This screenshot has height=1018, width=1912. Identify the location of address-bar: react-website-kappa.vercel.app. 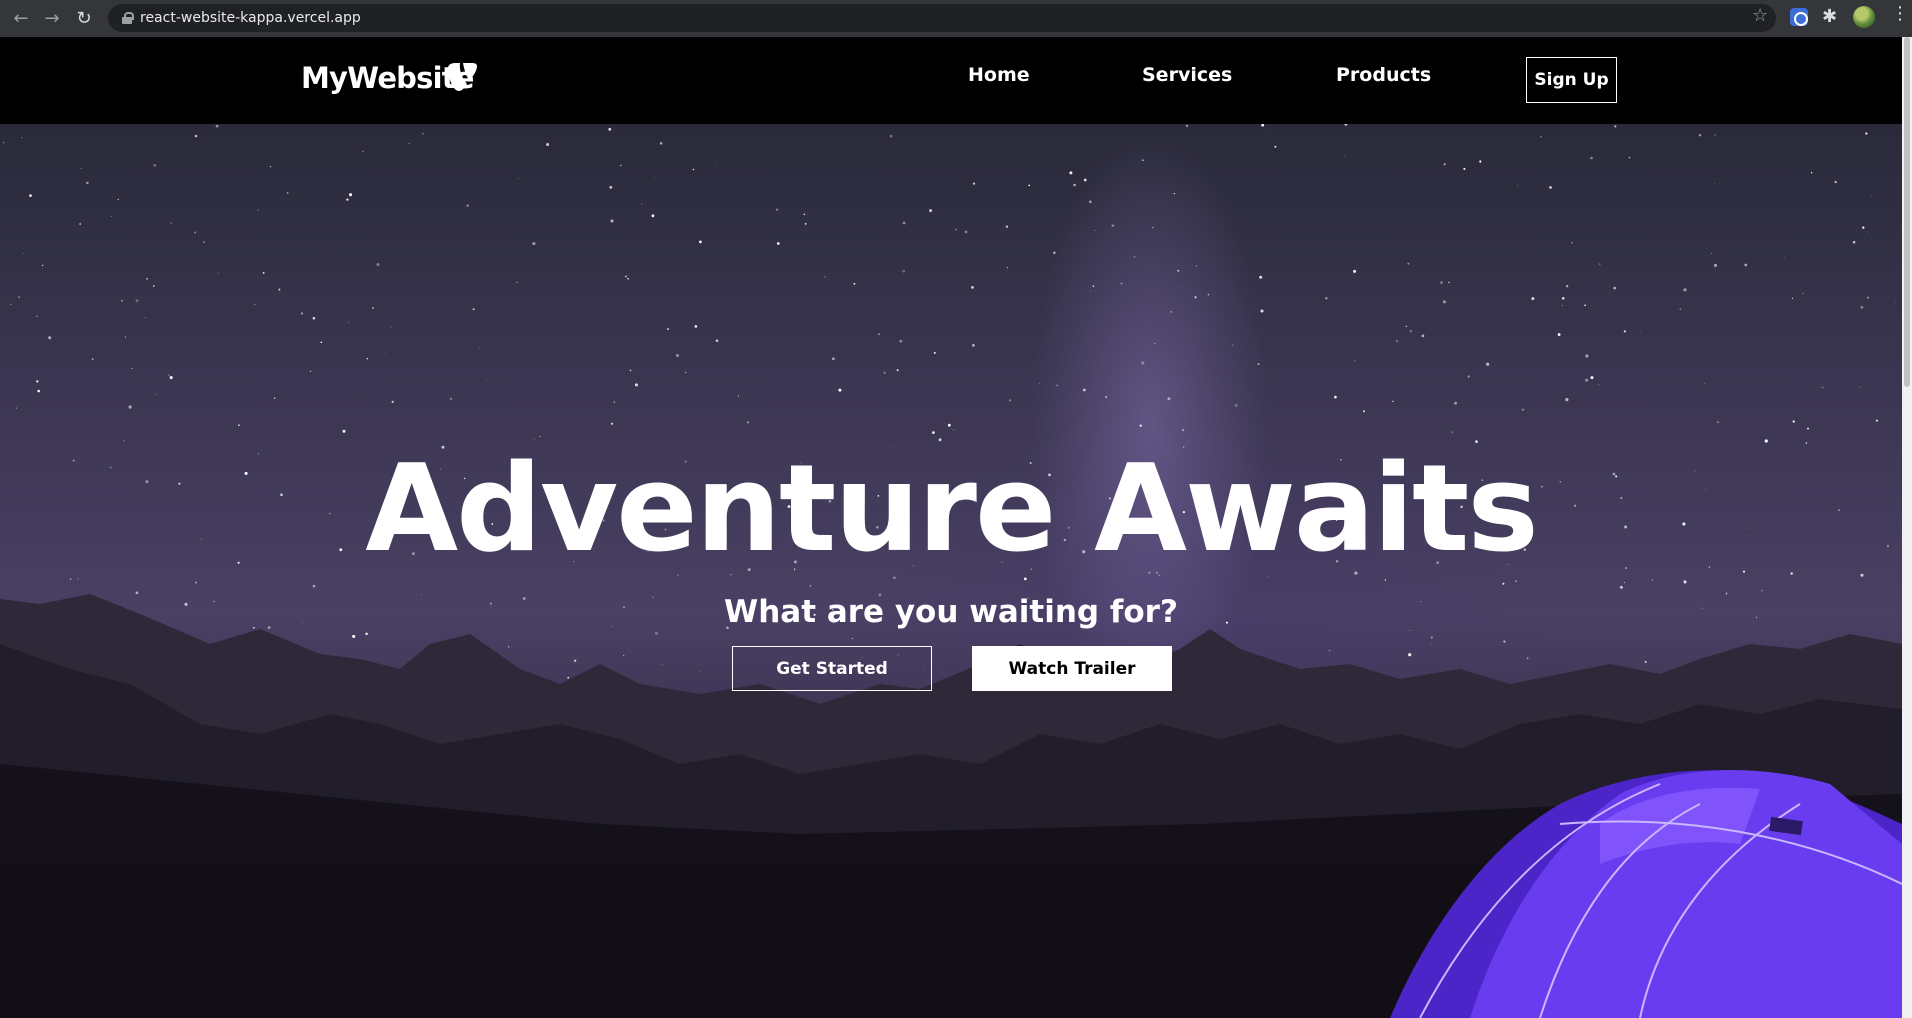
(942, 18).